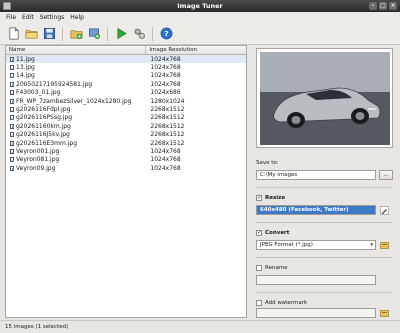 The width and height of the screenshot is (400, 333). What do you see at coordinates (126, 160) in the screenshot?
I see `list-item: Veyron081.jpg 1024x768` at bounding box center [126, 160].